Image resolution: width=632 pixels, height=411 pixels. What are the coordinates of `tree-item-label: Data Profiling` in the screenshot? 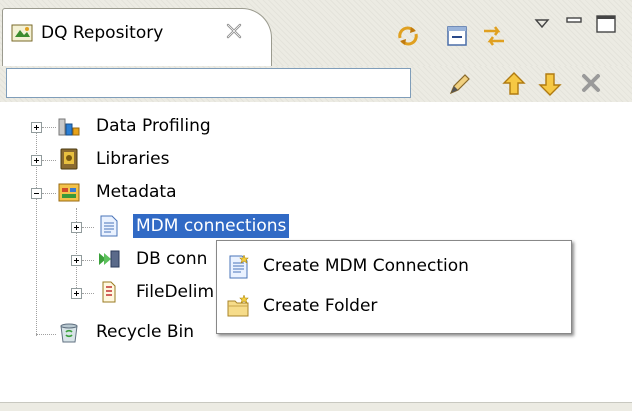 It's located at (153, 126).